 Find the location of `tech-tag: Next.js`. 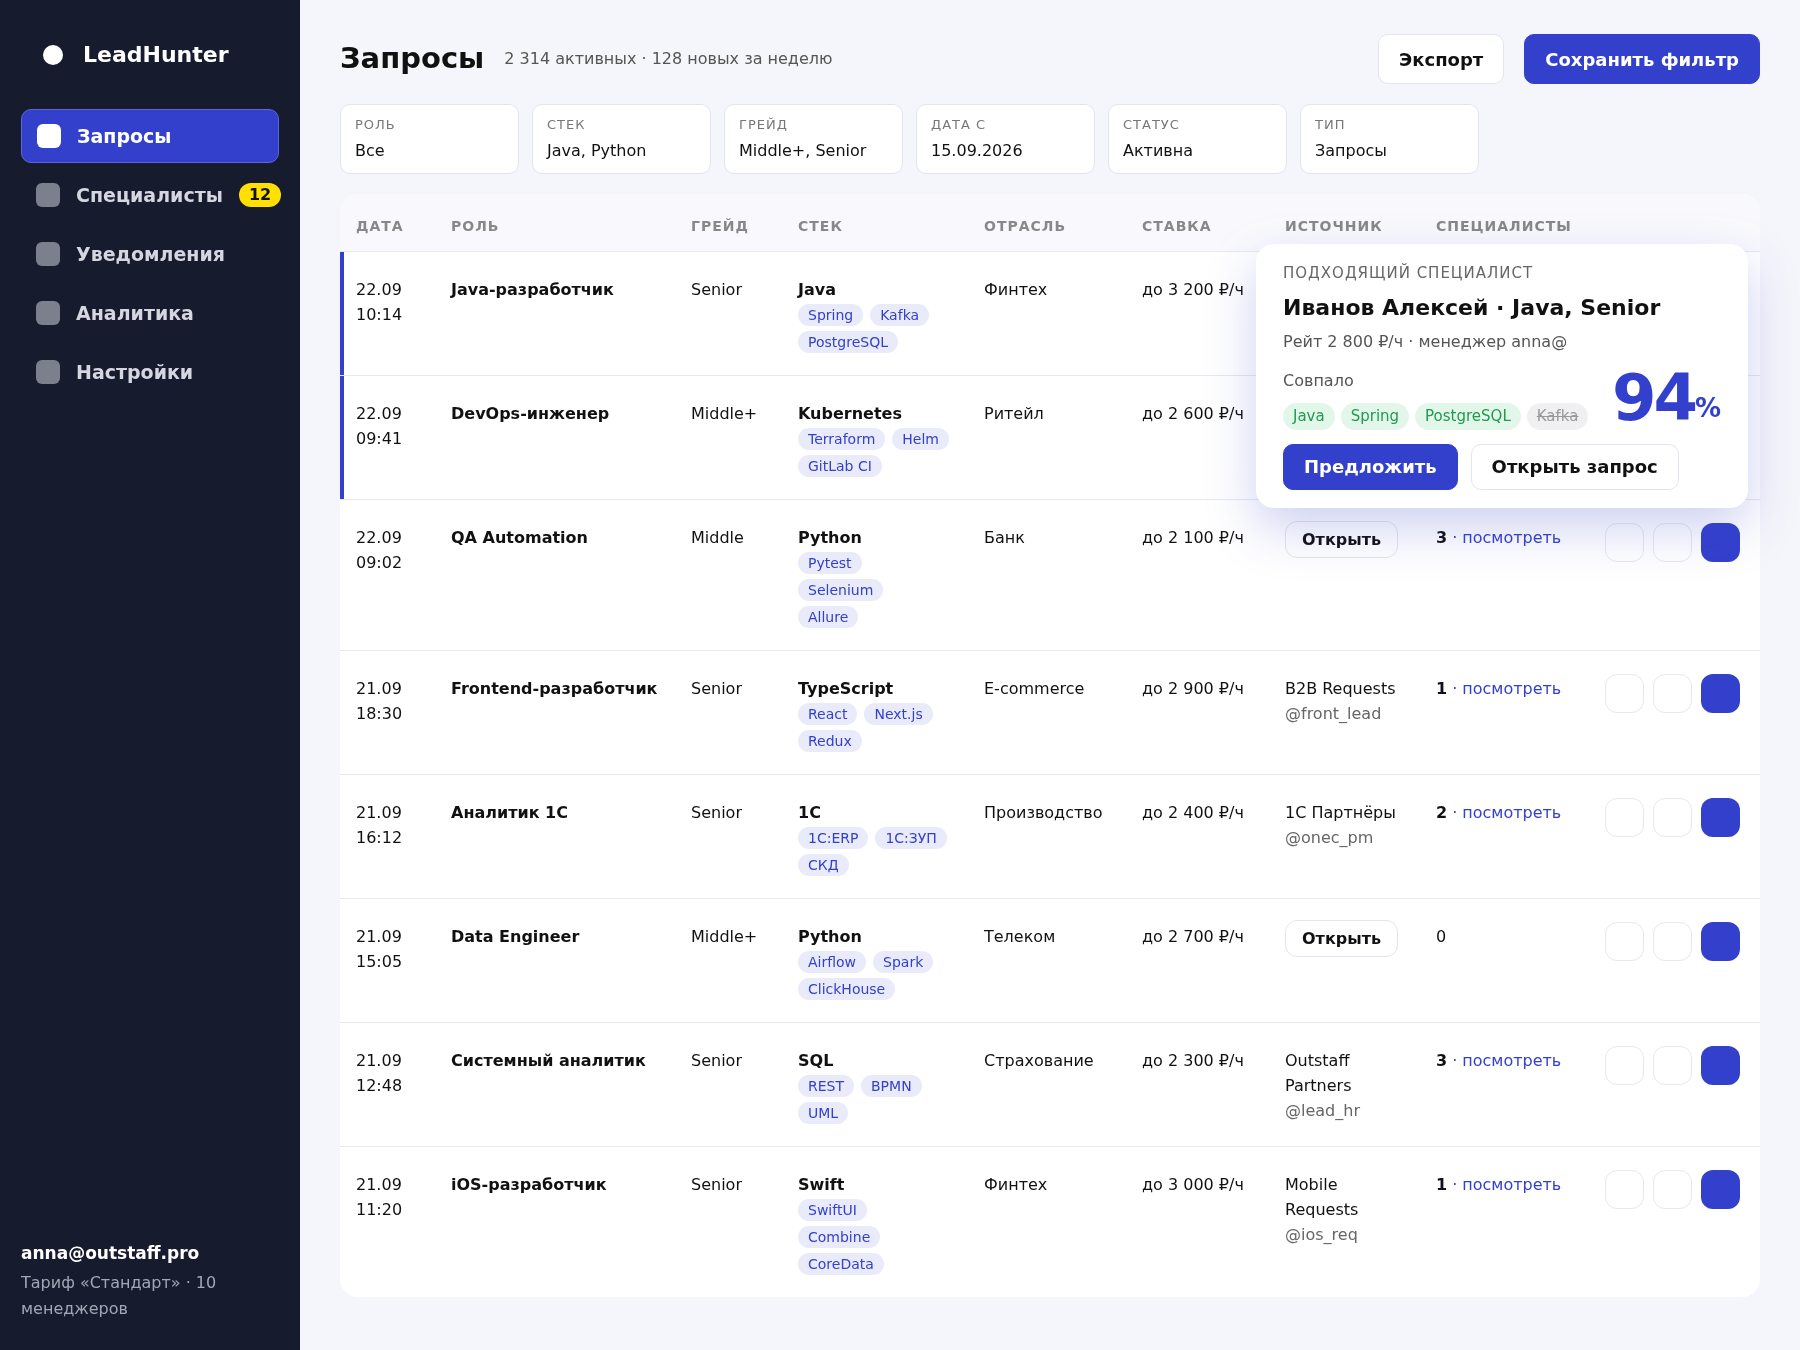

tech-tag: Next.js is located at coordinates (898, 714).